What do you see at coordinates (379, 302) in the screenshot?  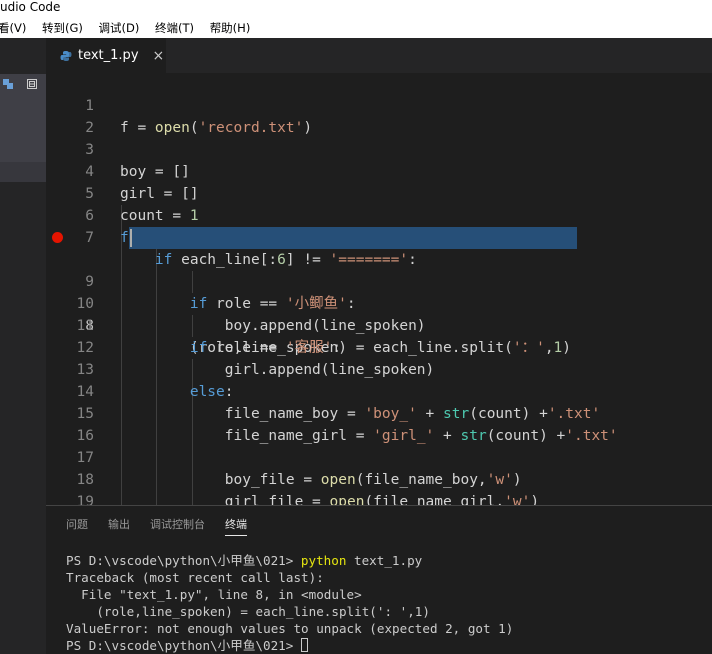 I see `code-line: 10 boy.append(line_spoken)` at bounding box center [379, 302].